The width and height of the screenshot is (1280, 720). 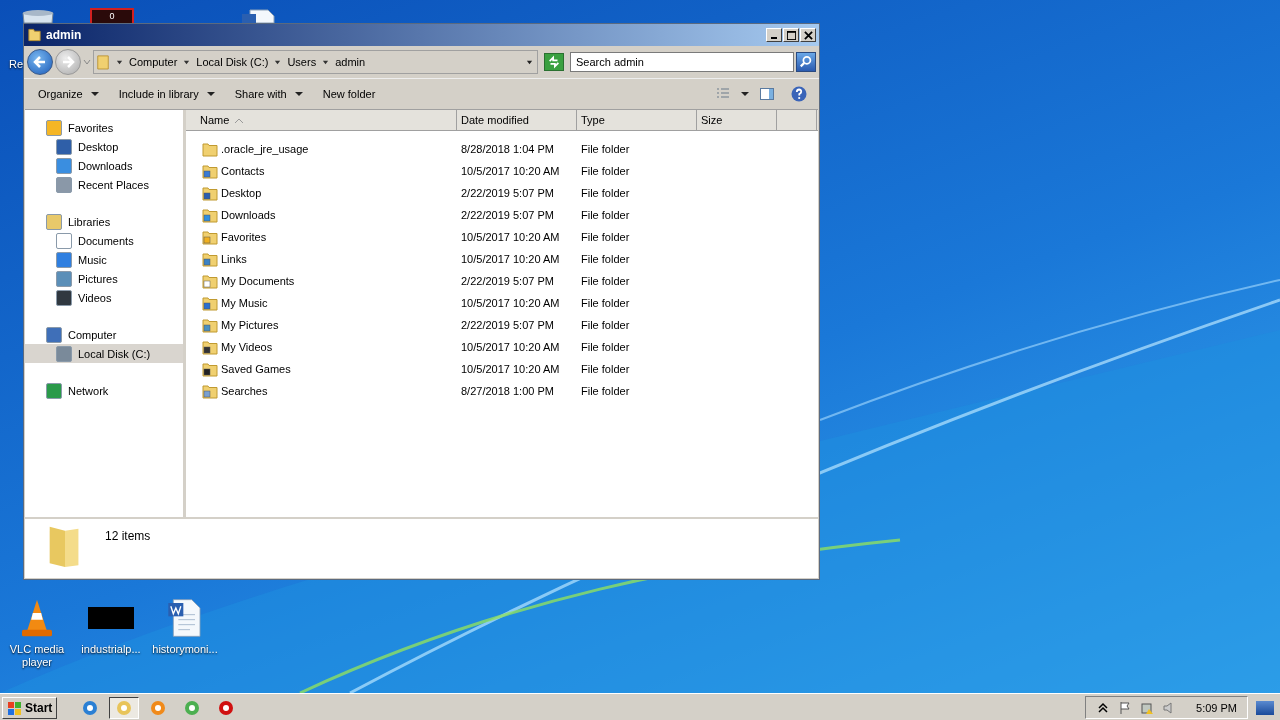 What do you see at coordinates (16, 64) in the screenshot?
I see `desktop-icon-label: Re` at bounding box center [16, 64].